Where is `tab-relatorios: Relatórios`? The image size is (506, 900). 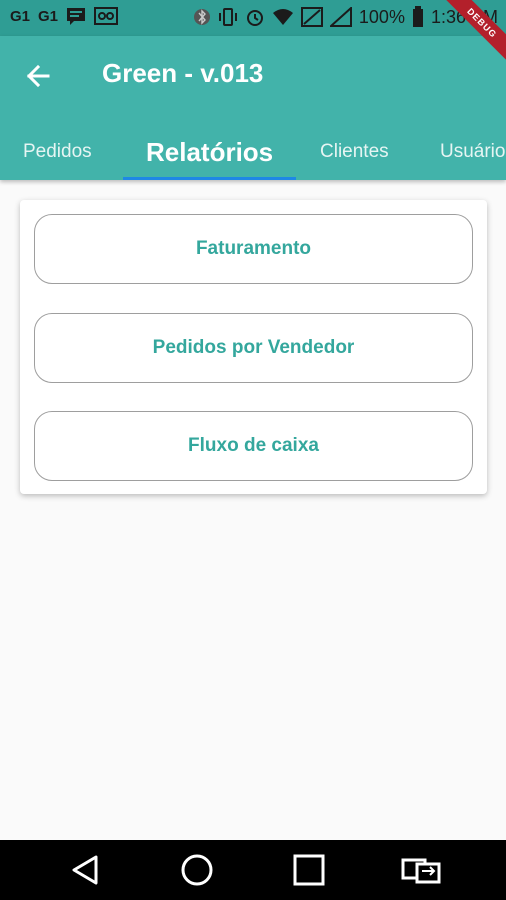 tab-relatorios: Relatórios is located at coordinates (209, 152).